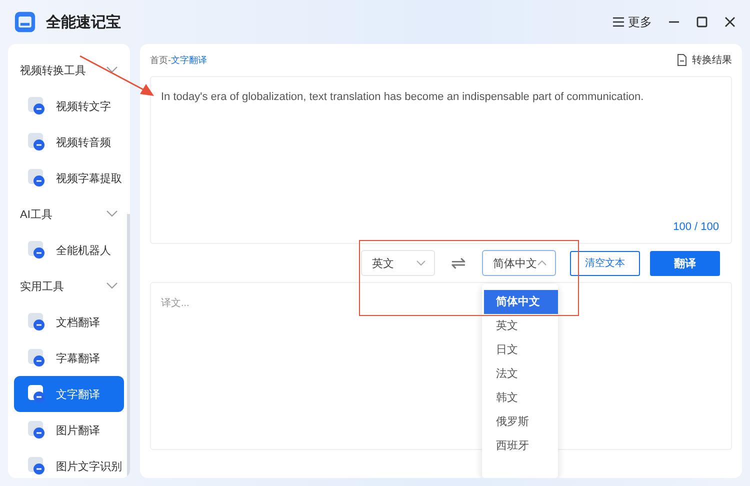 The image size is (750, 486). Describe the element at coordinates (69, 106) in the screenshot. I see `sidebar-item: 视频转文字` at that location.